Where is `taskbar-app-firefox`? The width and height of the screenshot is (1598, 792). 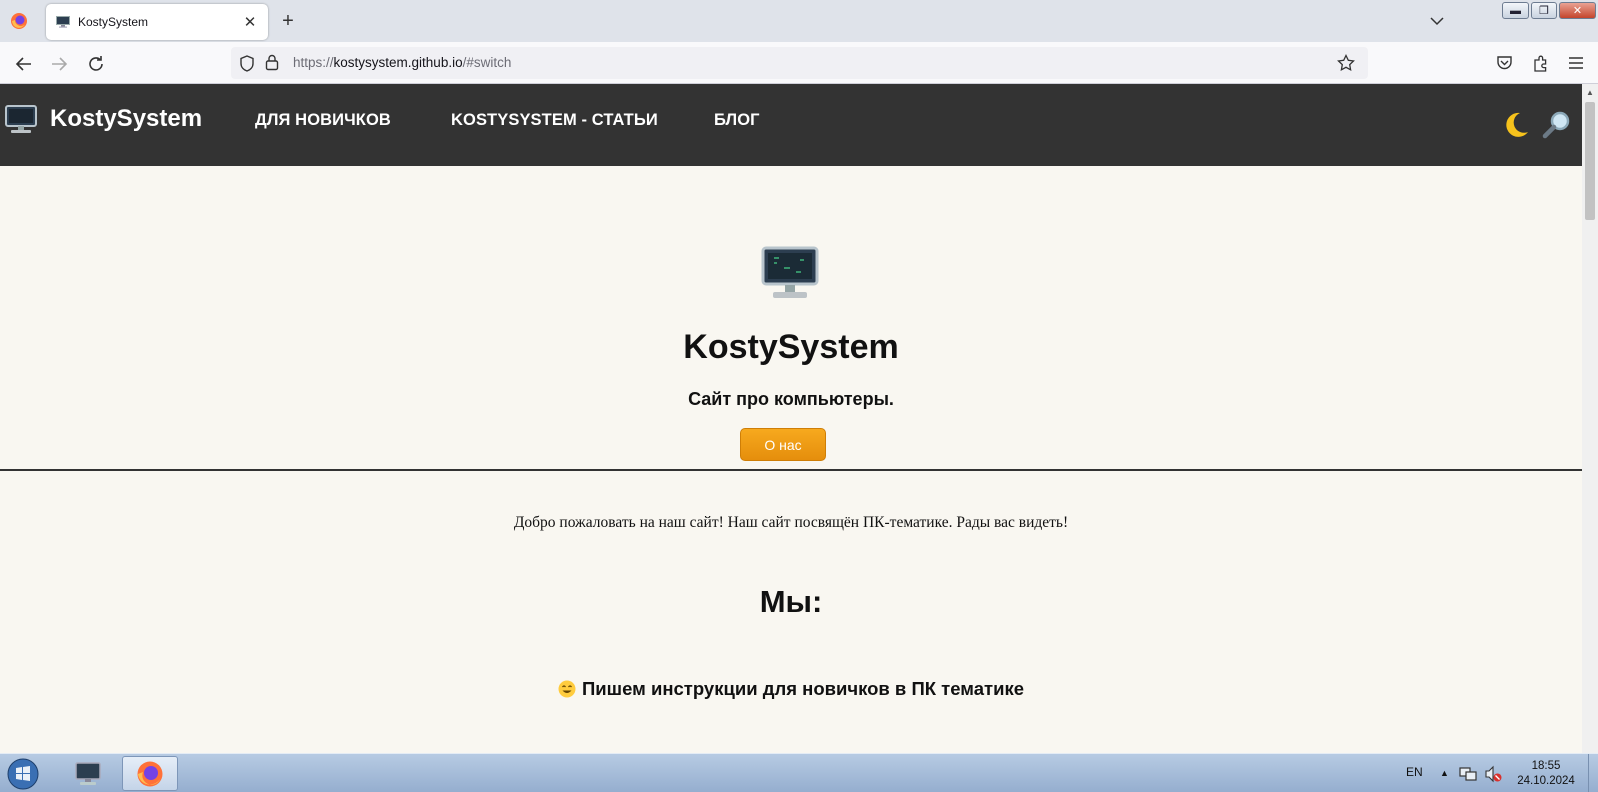 taskbar-app-firefox is located at coordinates (150, 773).